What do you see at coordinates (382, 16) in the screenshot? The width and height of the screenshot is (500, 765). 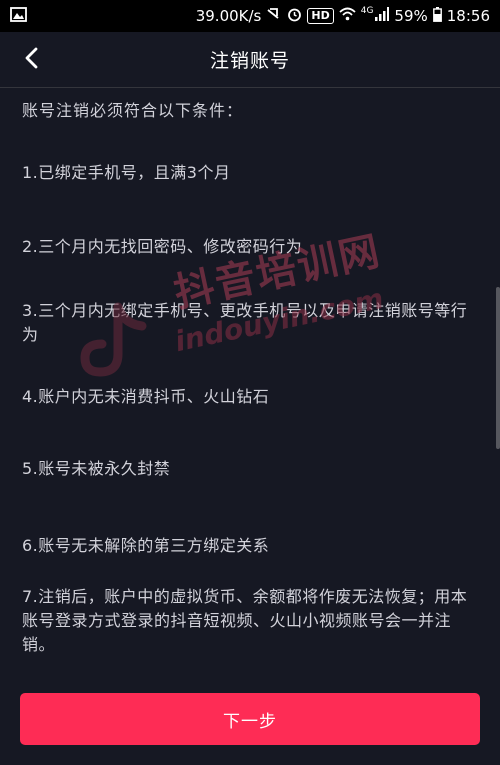 I see `signal-icon` at bounding box center [382, 16].